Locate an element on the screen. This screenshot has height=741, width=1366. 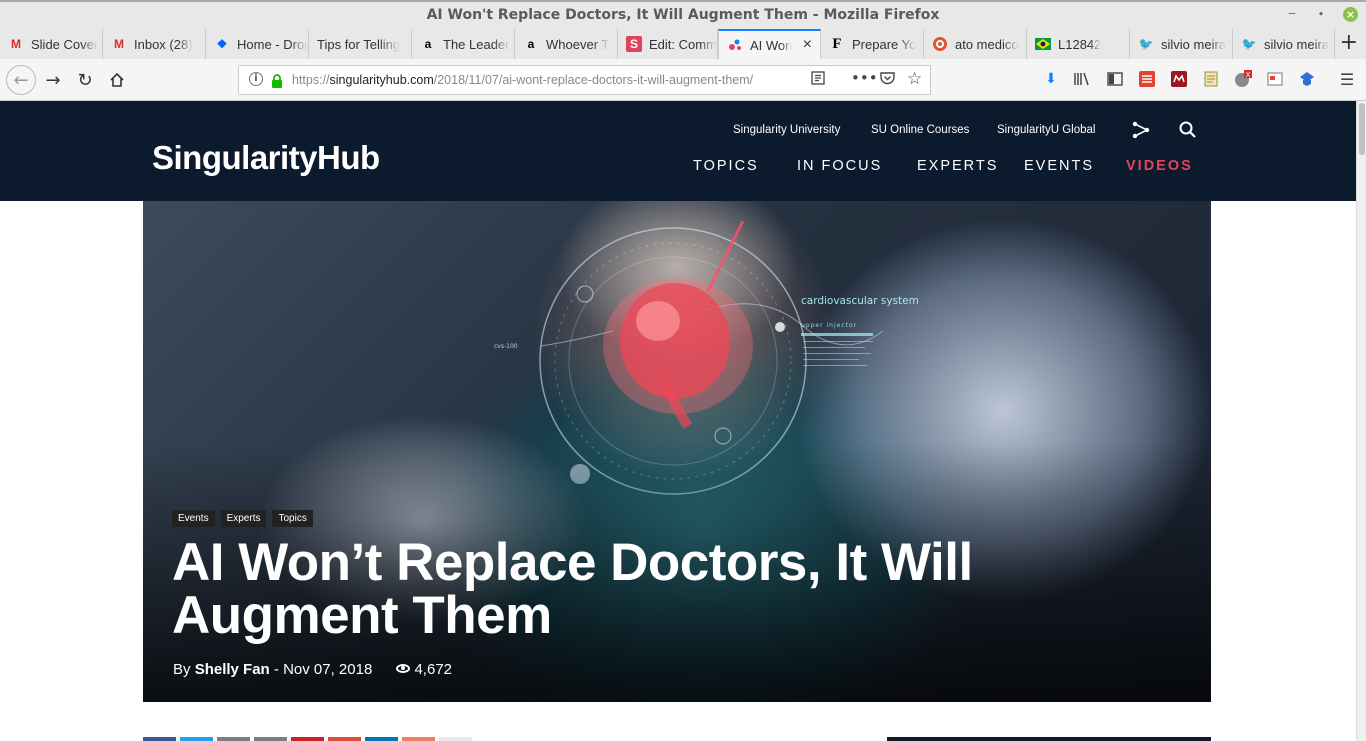
tab-whoever: a Whoever T is located at coordinates (566, 44).